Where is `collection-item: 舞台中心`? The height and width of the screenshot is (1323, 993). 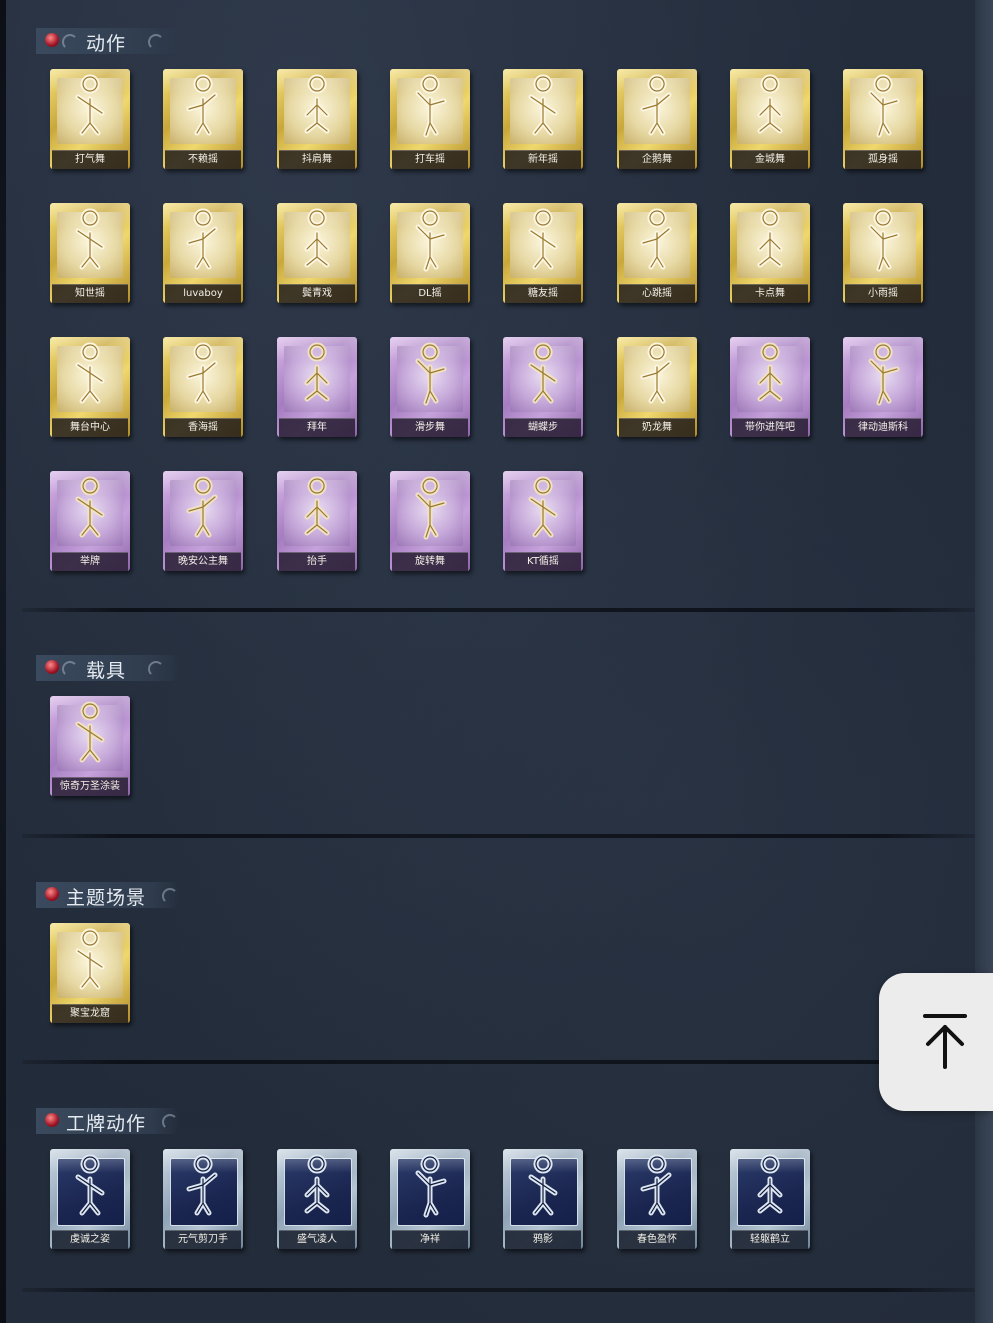 collection-item: 舞台中心 is located at coordinates (92, 389).